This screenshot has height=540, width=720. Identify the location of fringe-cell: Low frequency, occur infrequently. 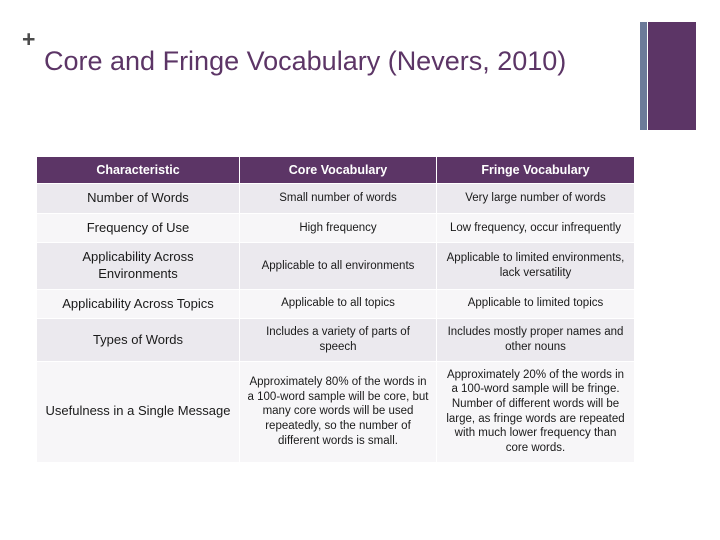
(535, 228).